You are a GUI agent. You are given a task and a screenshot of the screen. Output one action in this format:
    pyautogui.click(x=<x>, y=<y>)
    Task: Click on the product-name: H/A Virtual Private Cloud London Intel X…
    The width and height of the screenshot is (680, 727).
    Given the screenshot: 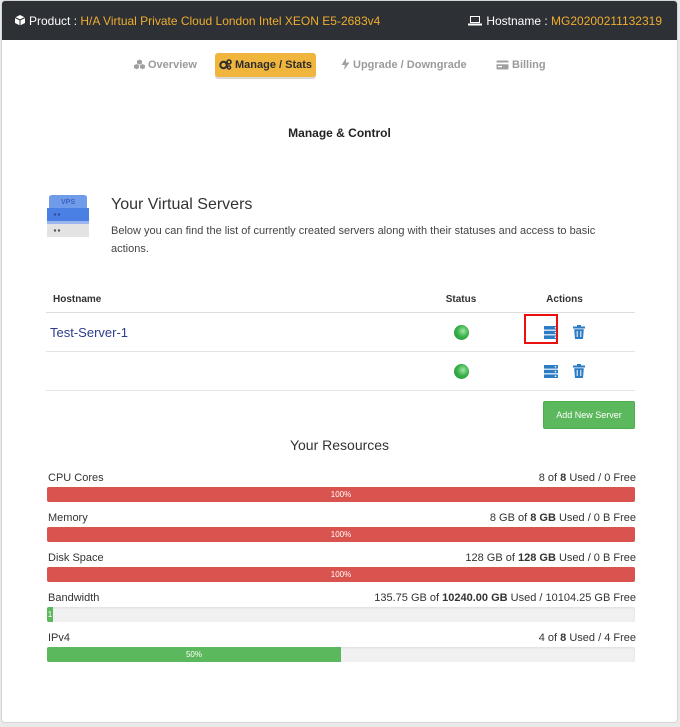 What is the action you would take?
    pyautogui.click(x=230, y=21)
    